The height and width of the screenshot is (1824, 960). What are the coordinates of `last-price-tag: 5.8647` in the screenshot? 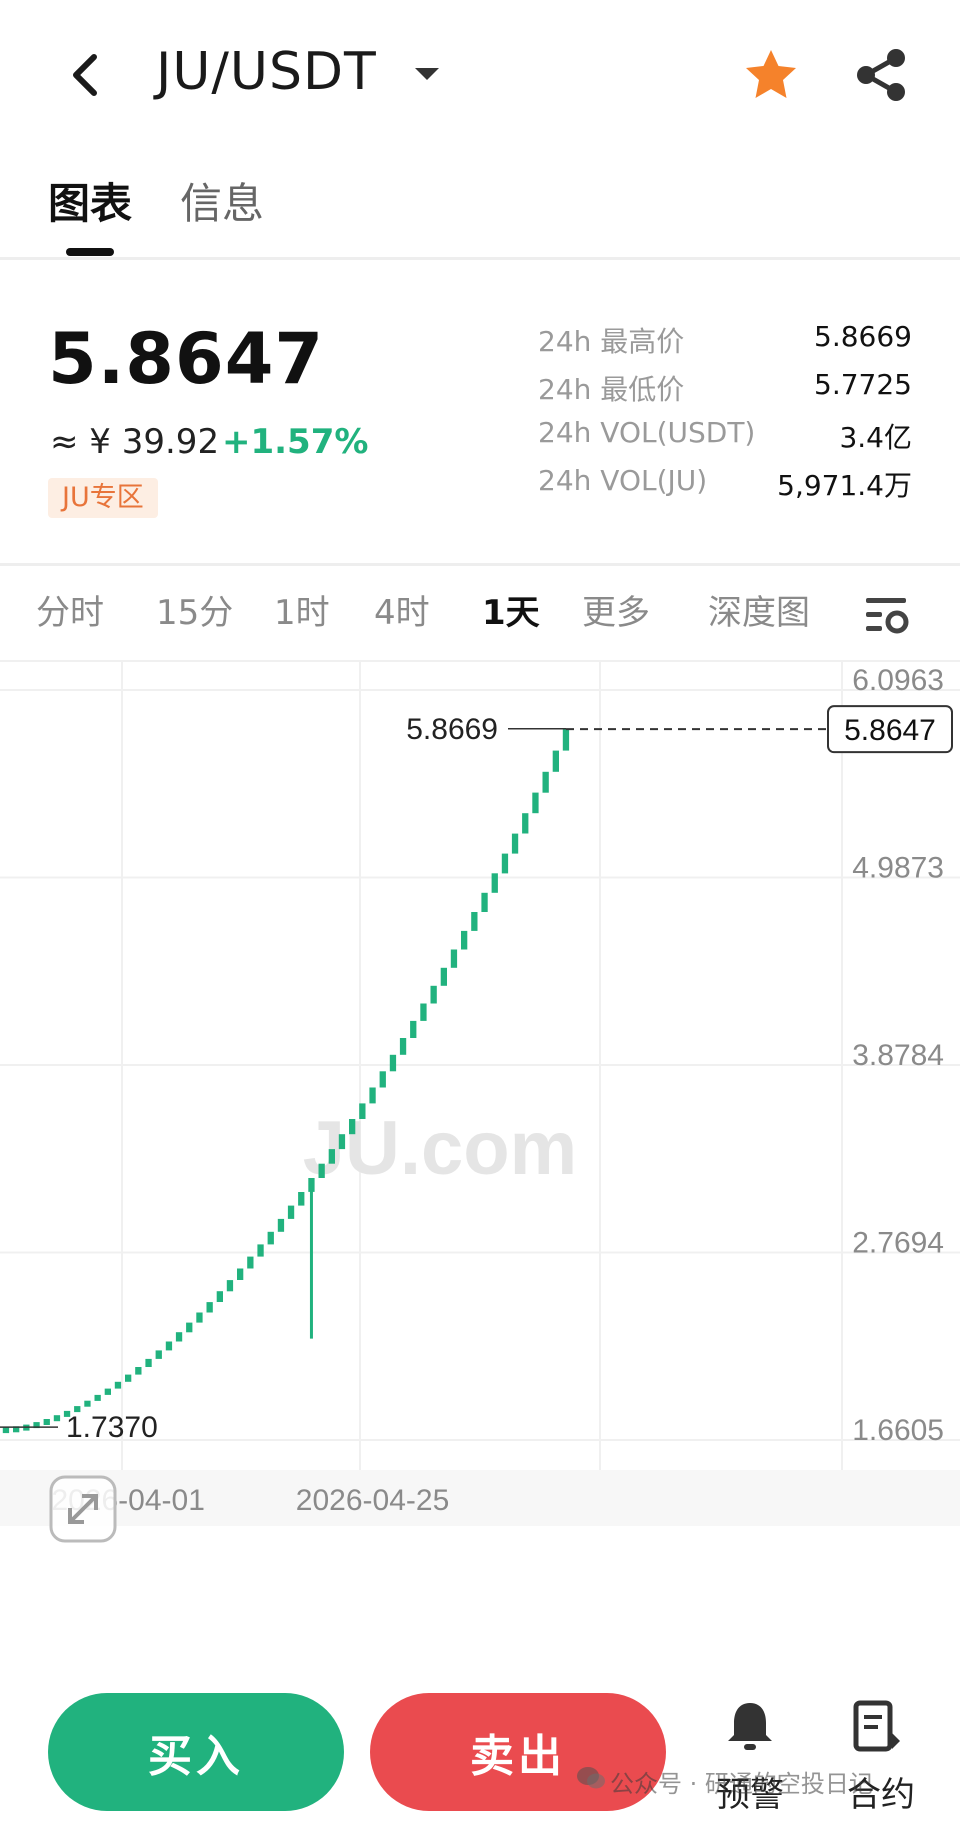 It's located at (890, 730).